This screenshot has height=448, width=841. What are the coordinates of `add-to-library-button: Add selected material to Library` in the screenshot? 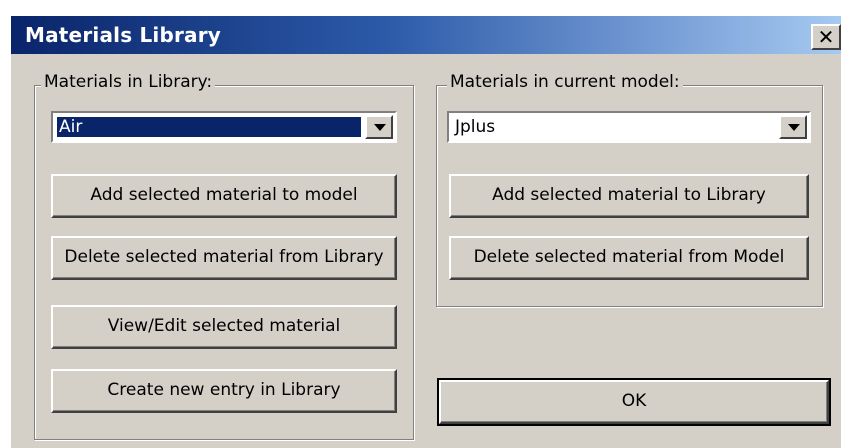 It's located at (629, 196).